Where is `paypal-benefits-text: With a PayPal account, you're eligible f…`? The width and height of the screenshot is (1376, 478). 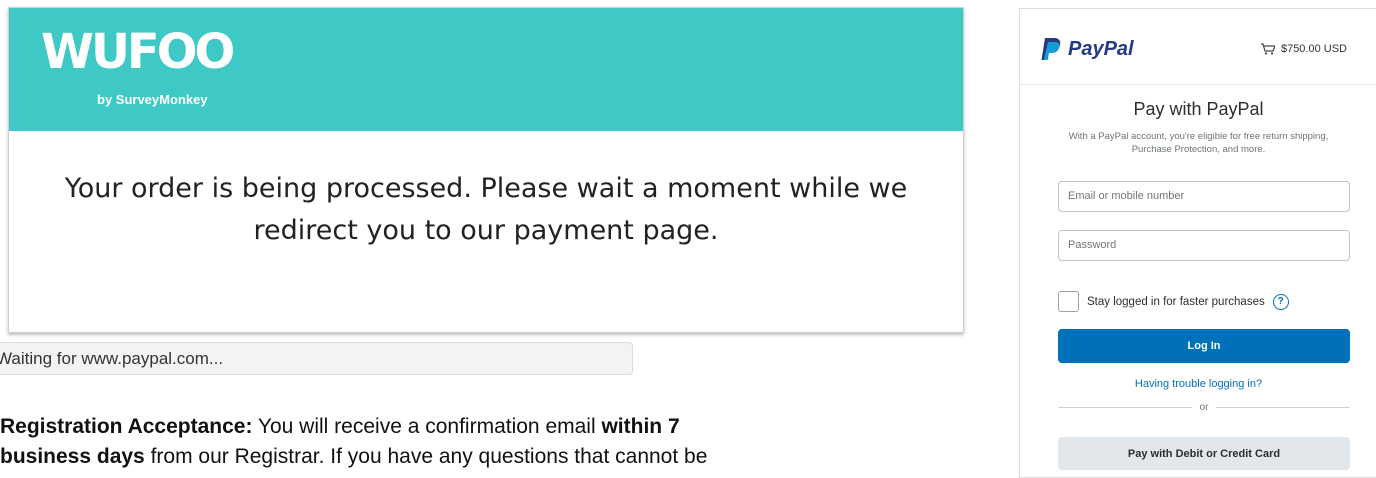 paypal-benefits-text: With a PayPal account, you're eligible f… is located at coordinates (1198, 143).